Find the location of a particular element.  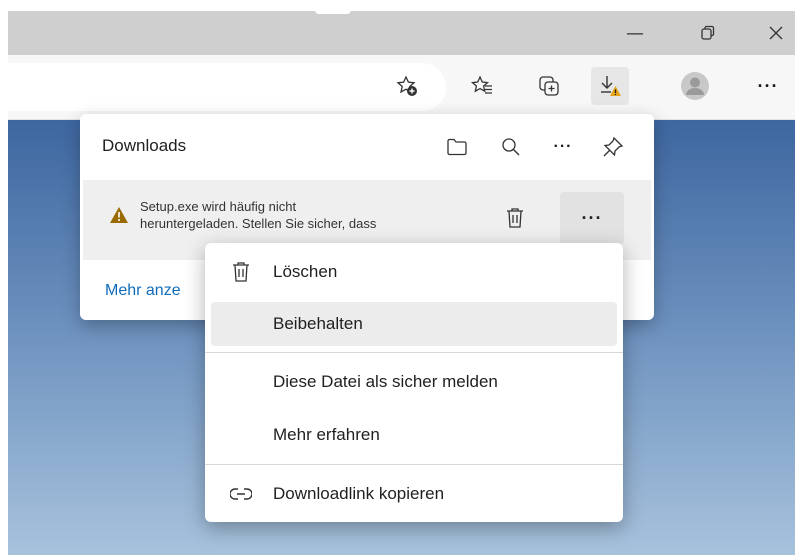

restore-button is located at coordinates (708, 33).